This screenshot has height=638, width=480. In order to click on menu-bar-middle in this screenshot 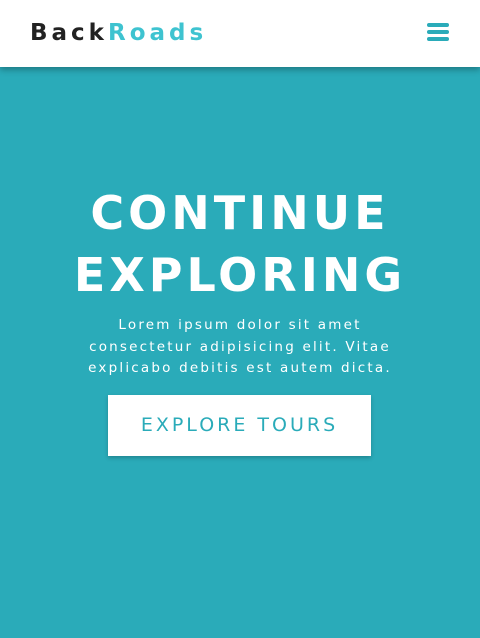, I will do `click(438, 32)`.